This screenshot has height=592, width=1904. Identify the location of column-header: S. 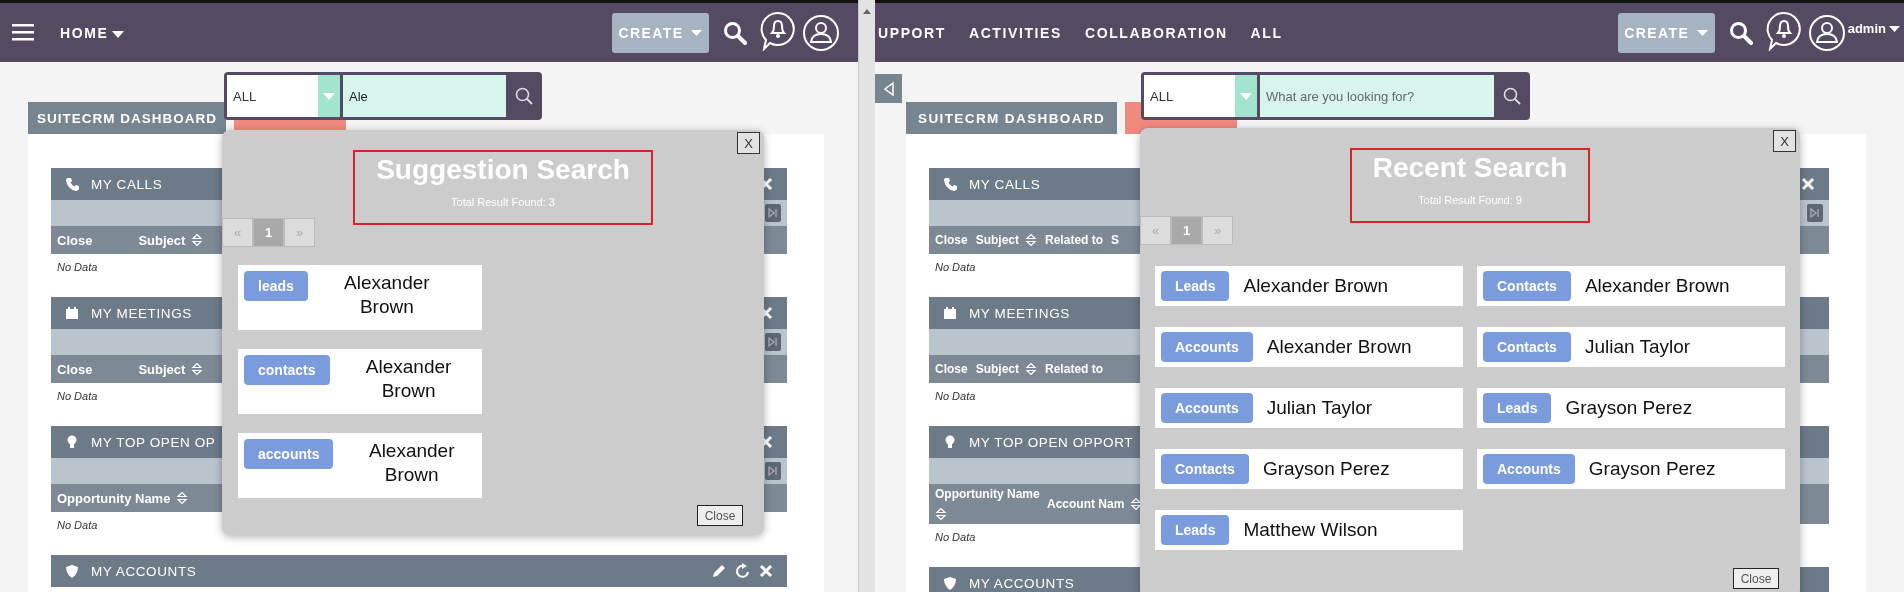
(1115, 240).